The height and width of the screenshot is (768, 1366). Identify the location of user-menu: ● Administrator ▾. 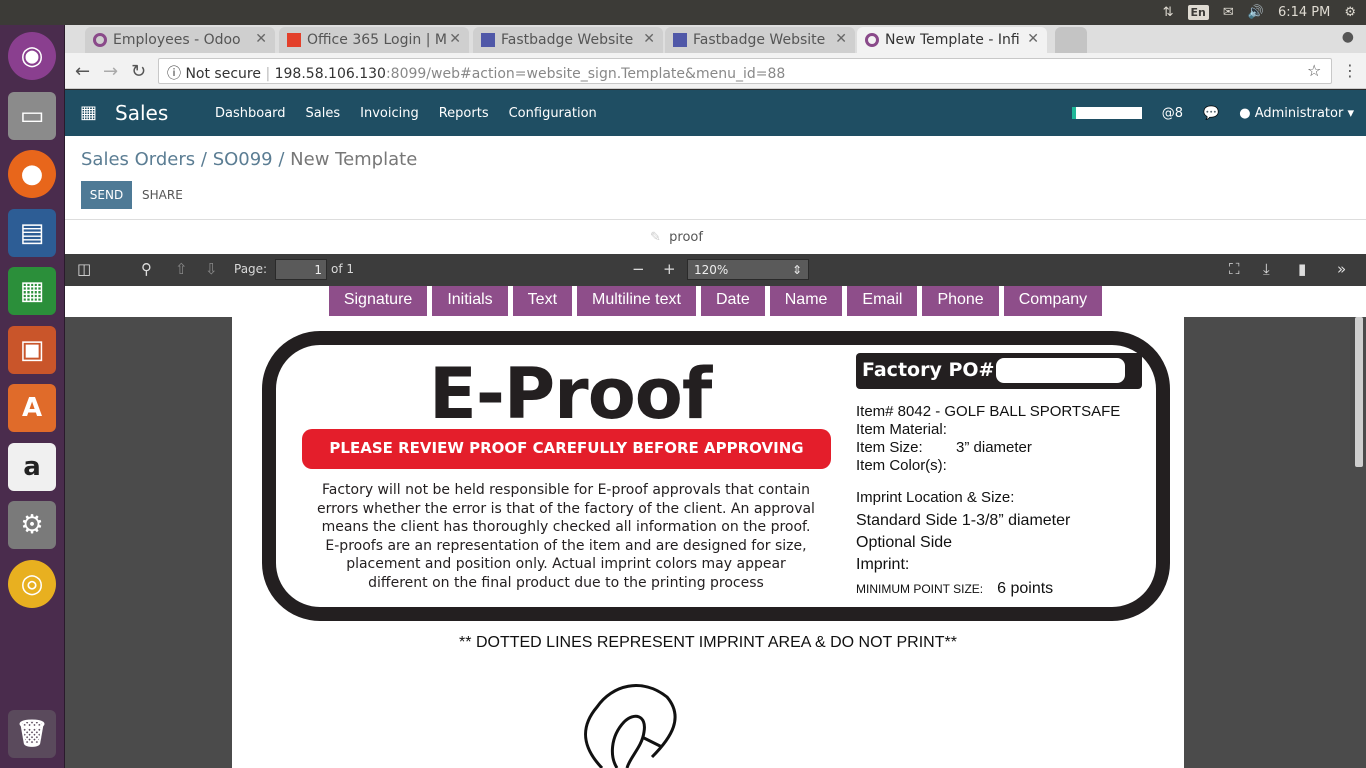
(1296, 113).